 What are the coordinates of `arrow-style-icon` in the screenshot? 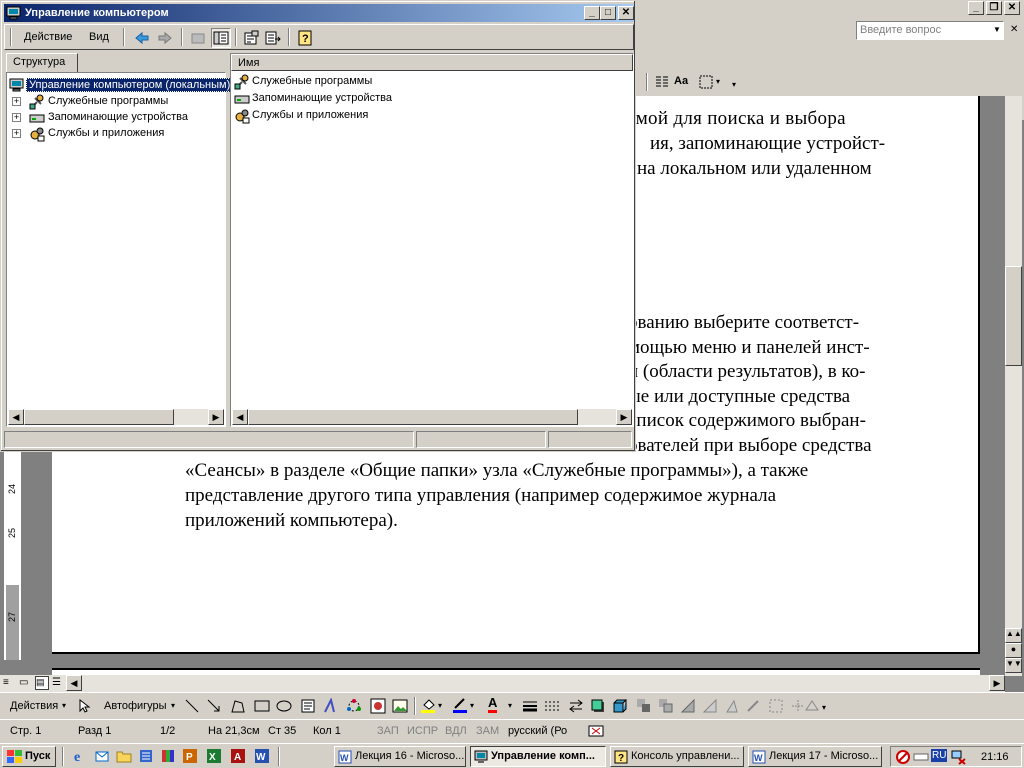 It's located at (576, 706).